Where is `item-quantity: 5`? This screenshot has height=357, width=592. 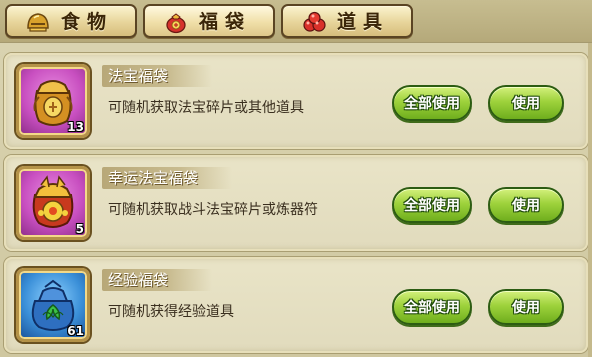
item-quantity: 5 is located at coordinates (79, 229).